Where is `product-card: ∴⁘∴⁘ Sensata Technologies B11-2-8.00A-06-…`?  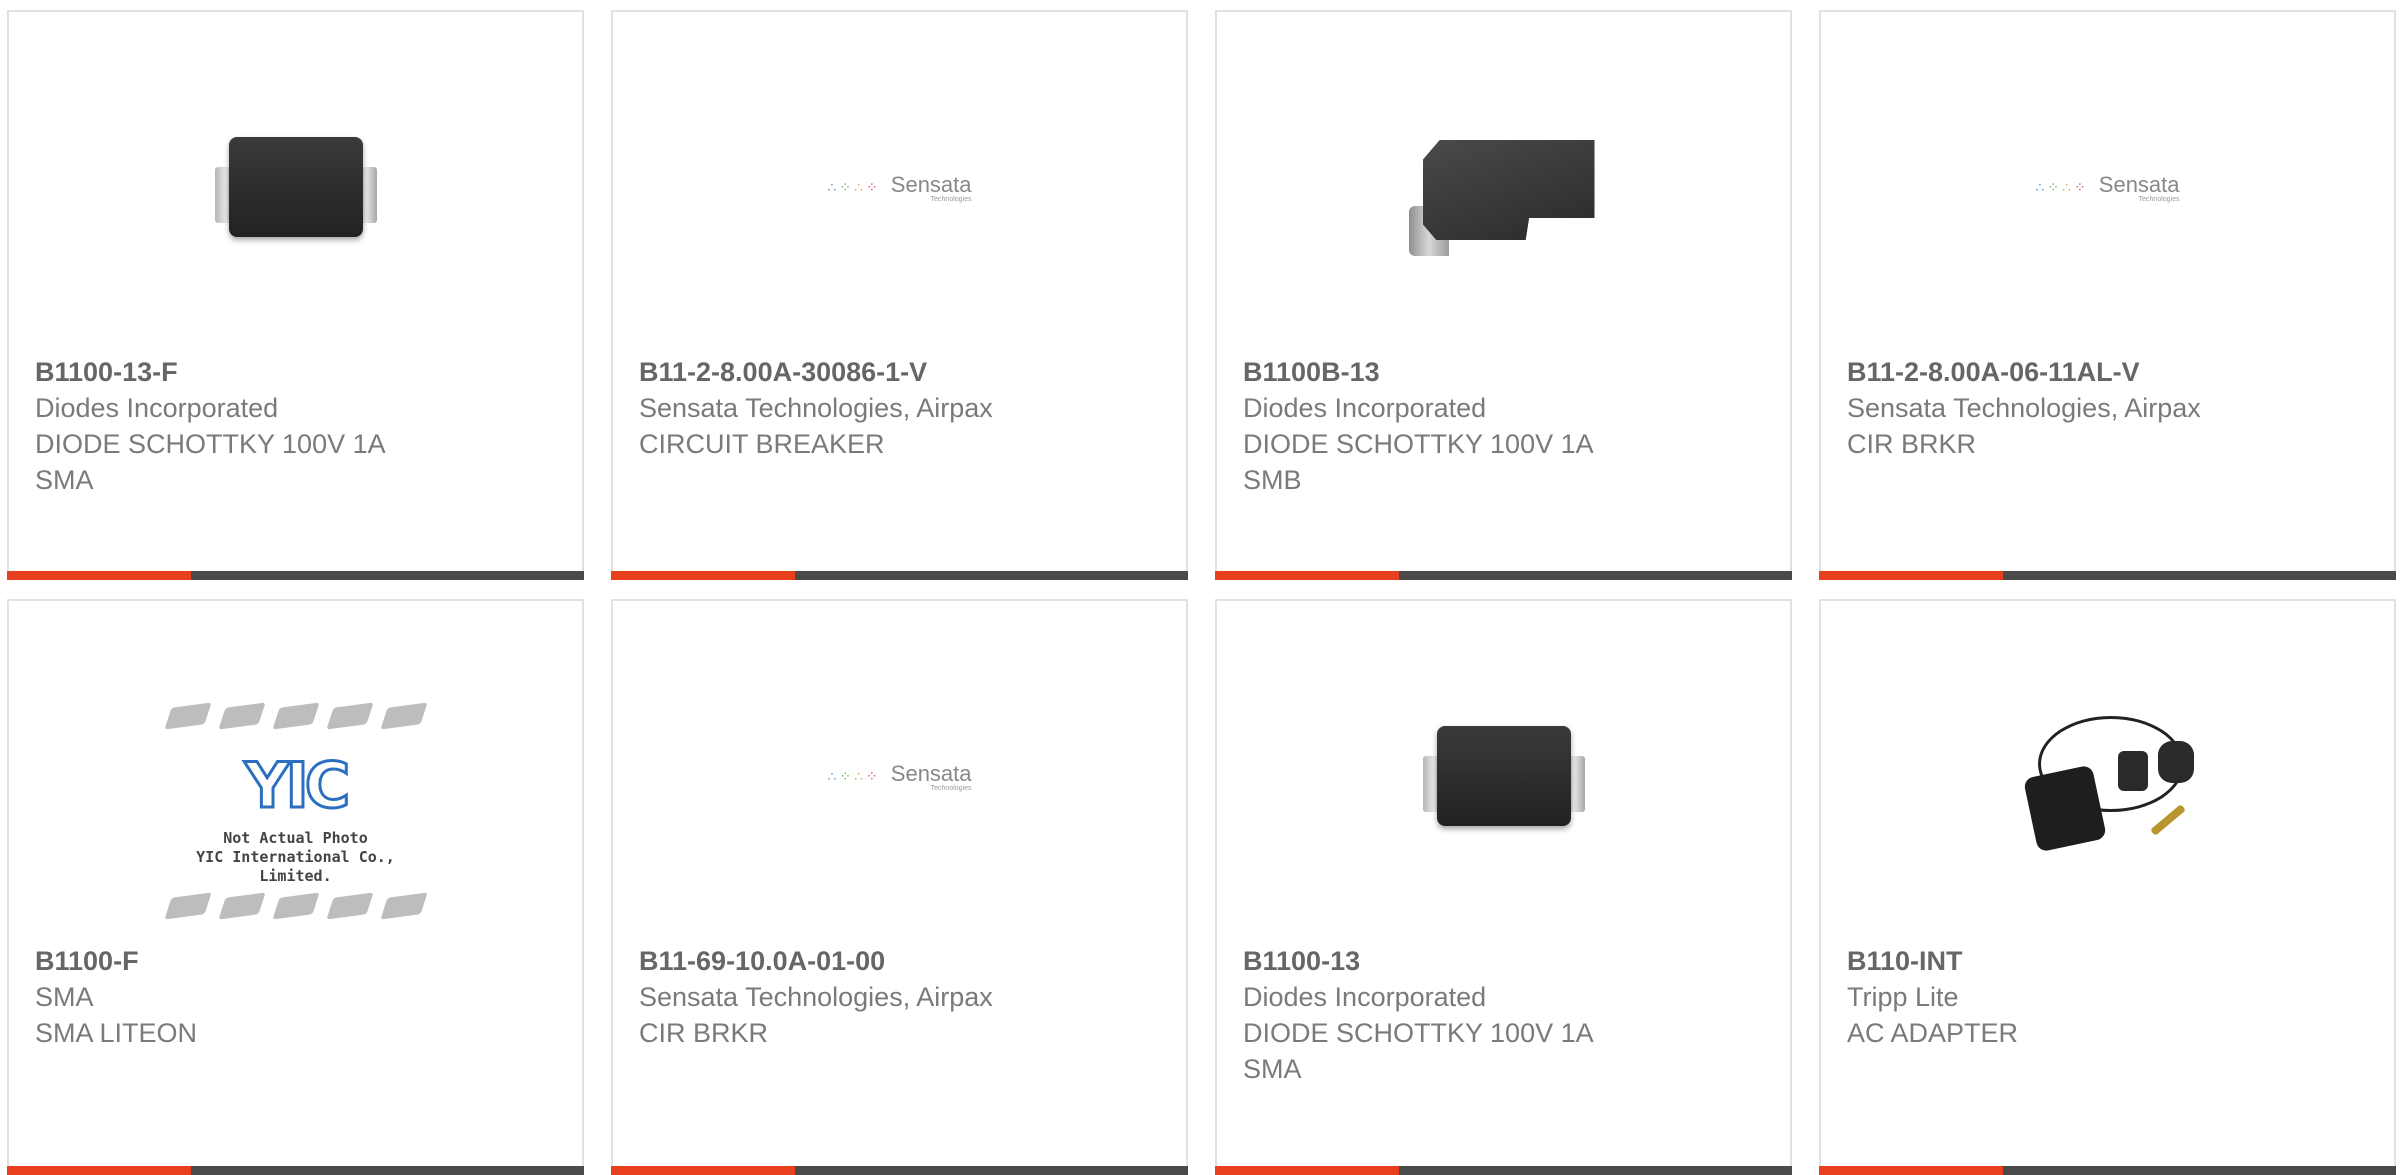
product-card: ∴⁘∴⁘ Sensata Technologies B11-2-8.00A-06-… is located at coordinates (2107, 295).